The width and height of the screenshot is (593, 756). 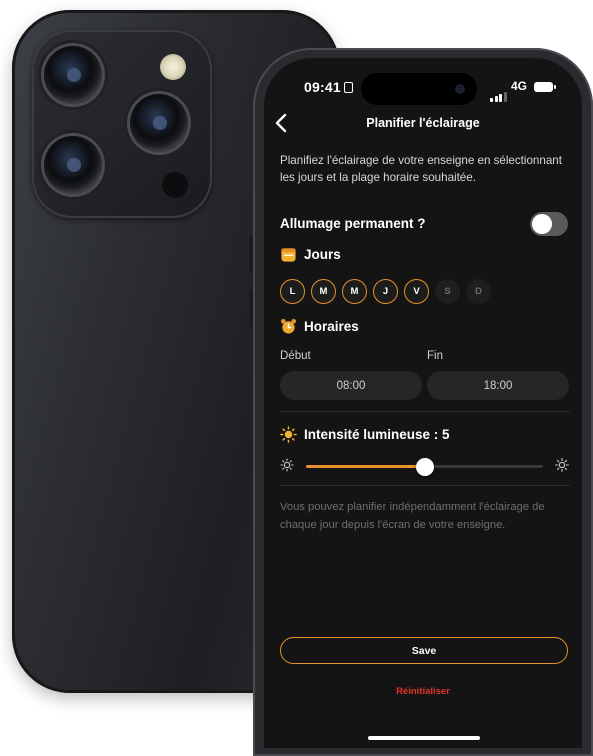 I want to click on days-heading: Jours, so click(x=310, y=254).